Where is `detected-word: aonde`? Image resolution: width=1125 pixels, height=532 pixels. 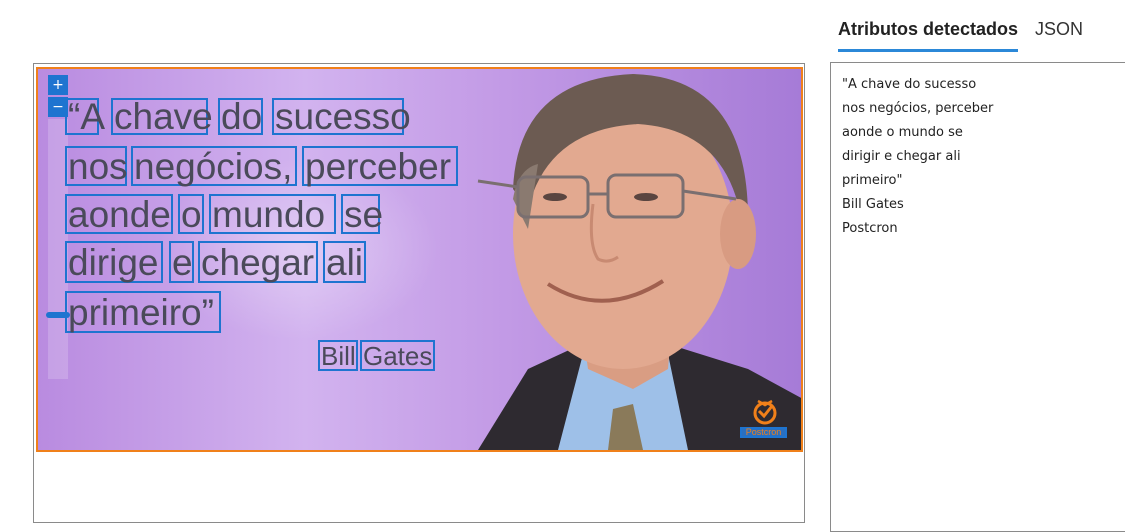 detected-word: aonde is located at coordinates (119, 214).